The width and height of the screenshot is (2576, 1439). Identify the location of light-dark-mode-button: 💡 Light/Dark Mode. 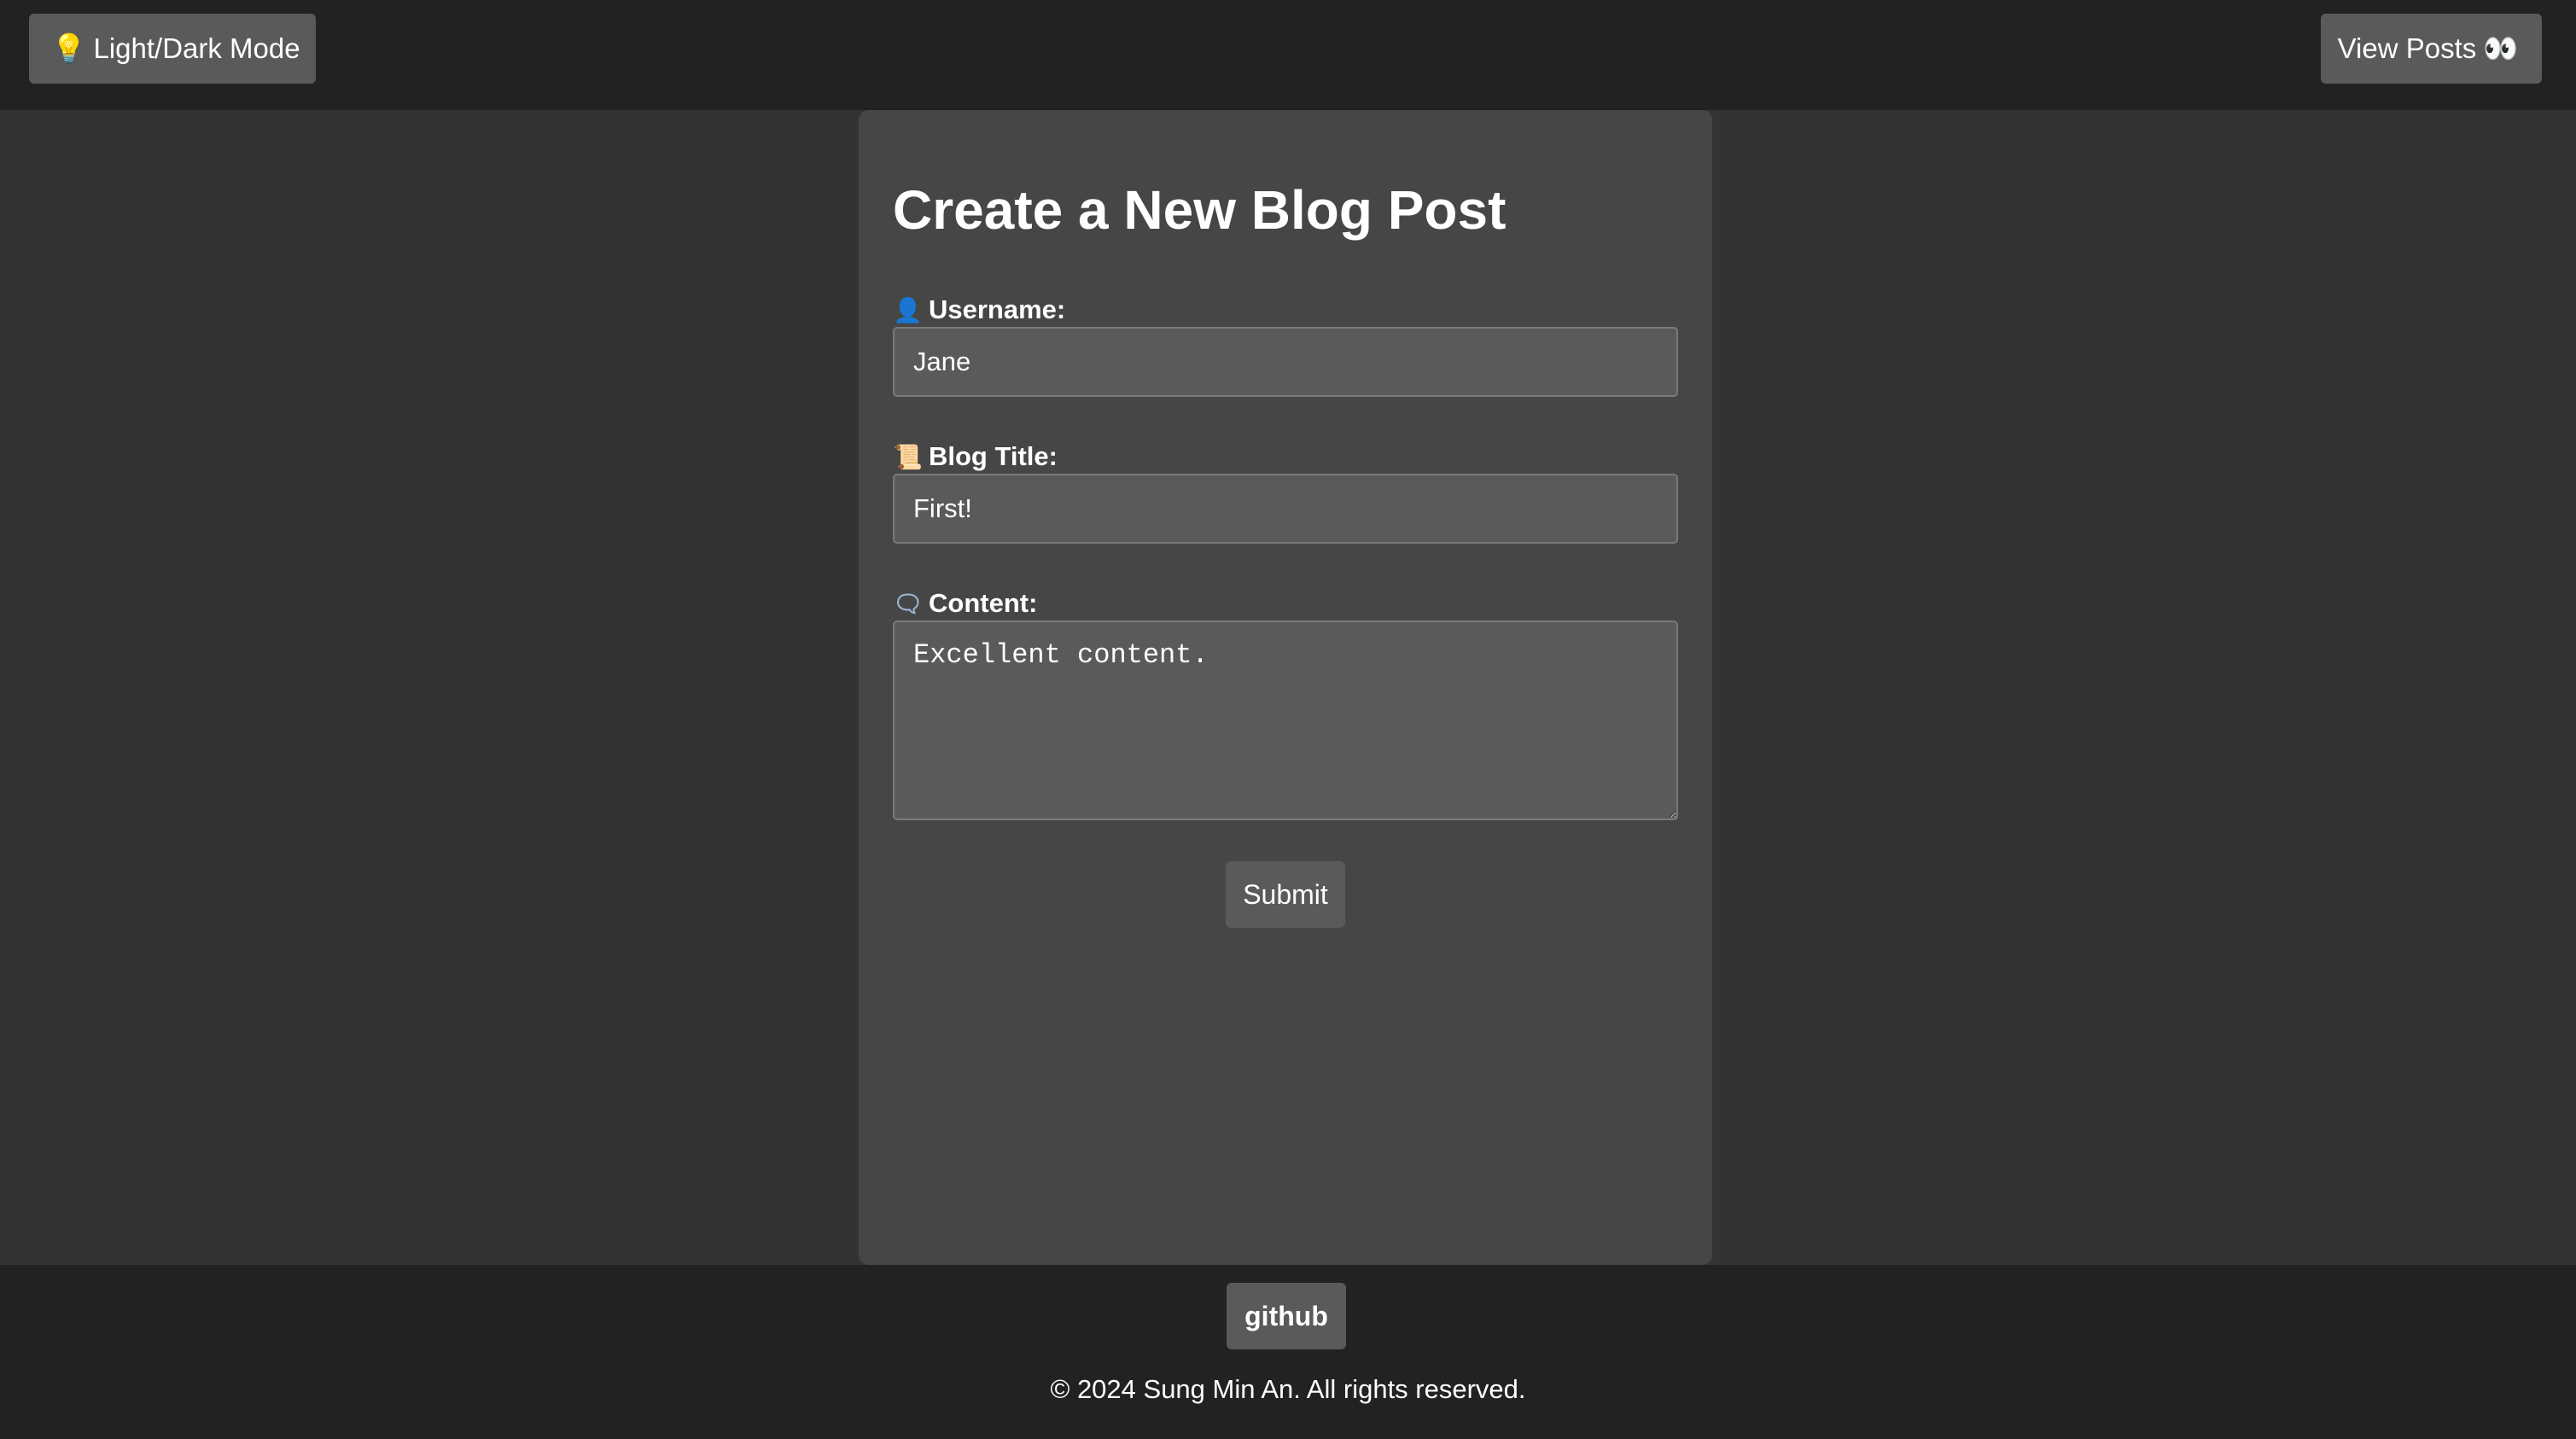
(172, 49).